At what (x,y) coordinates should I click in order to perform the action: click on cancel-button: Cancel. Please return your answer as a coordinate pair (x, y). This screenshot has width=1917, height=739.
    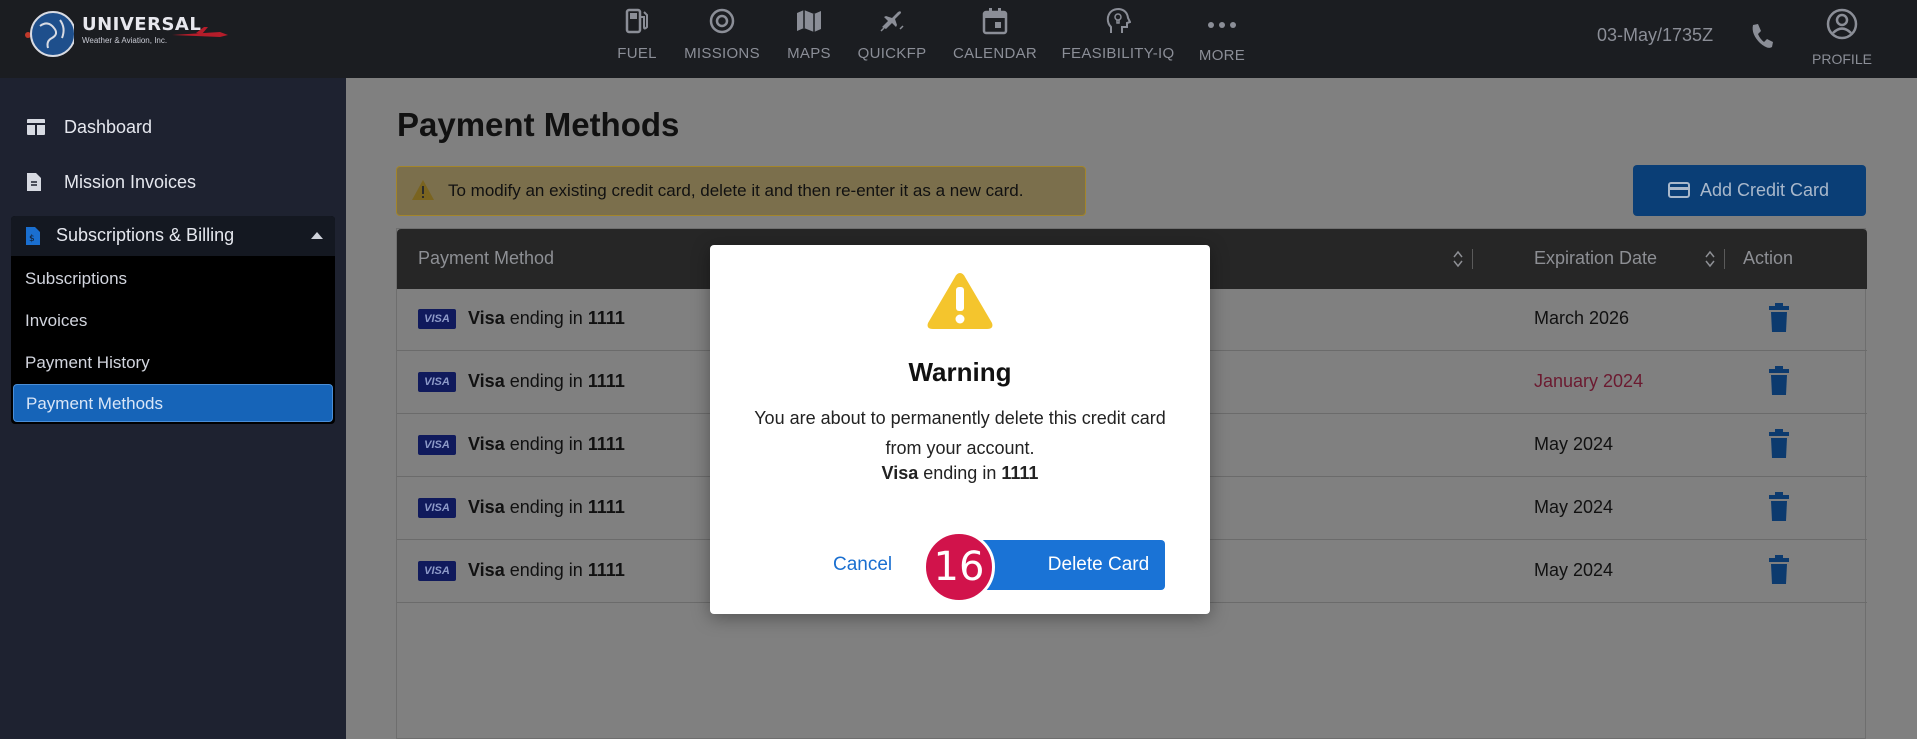
    Looking at the image, I should click on (862, 565).